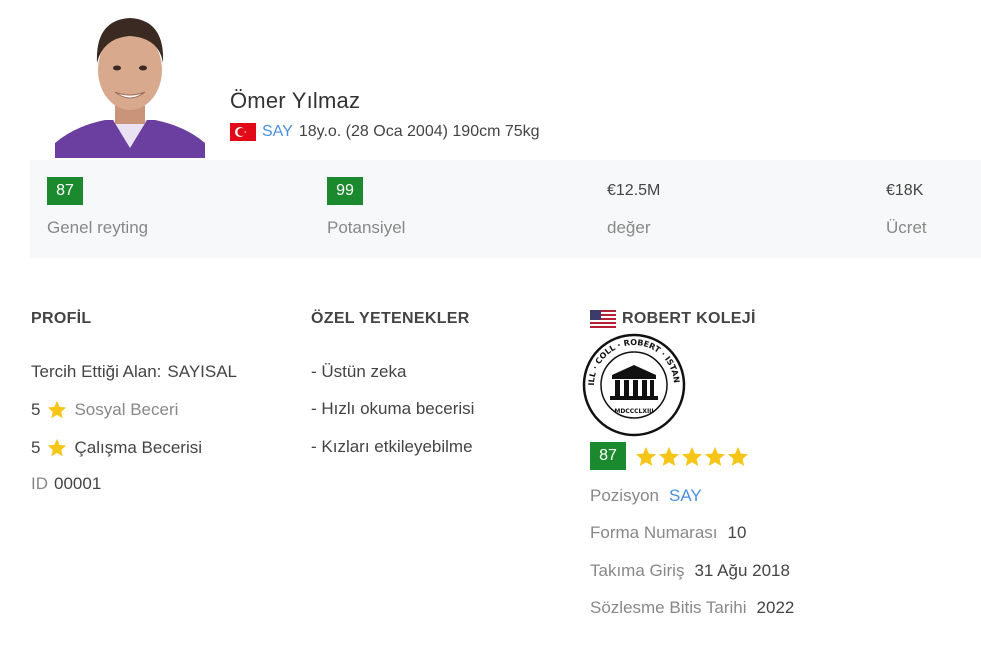 This screenshot has height=661, width=981. I want to click on school-header: ROBERT KOLEJİ, so click(673, 319).